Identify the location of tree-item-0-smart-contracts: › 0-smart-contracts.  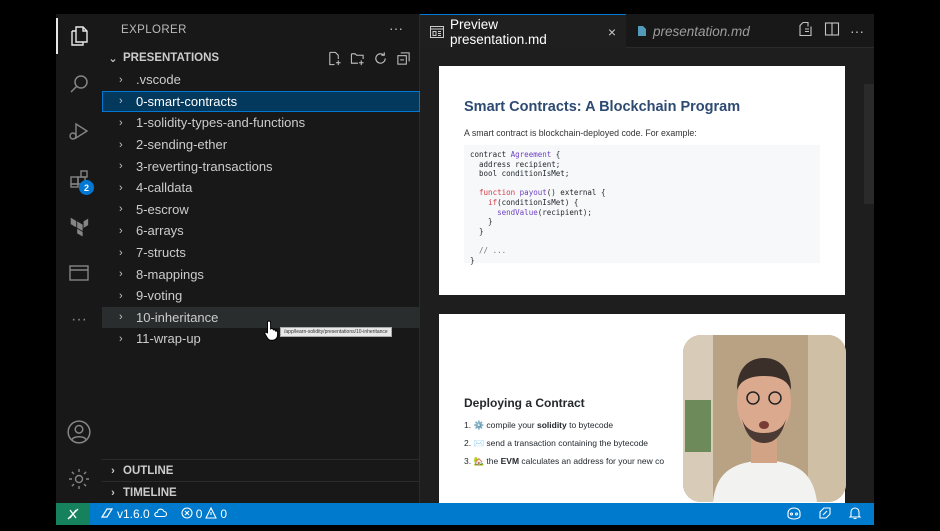
(261, 101).